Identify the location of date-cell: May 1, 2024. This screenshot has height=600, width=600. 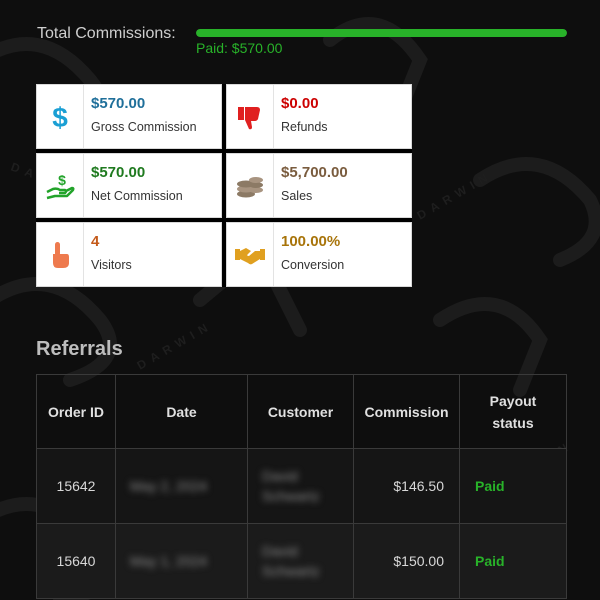
(181, 561).